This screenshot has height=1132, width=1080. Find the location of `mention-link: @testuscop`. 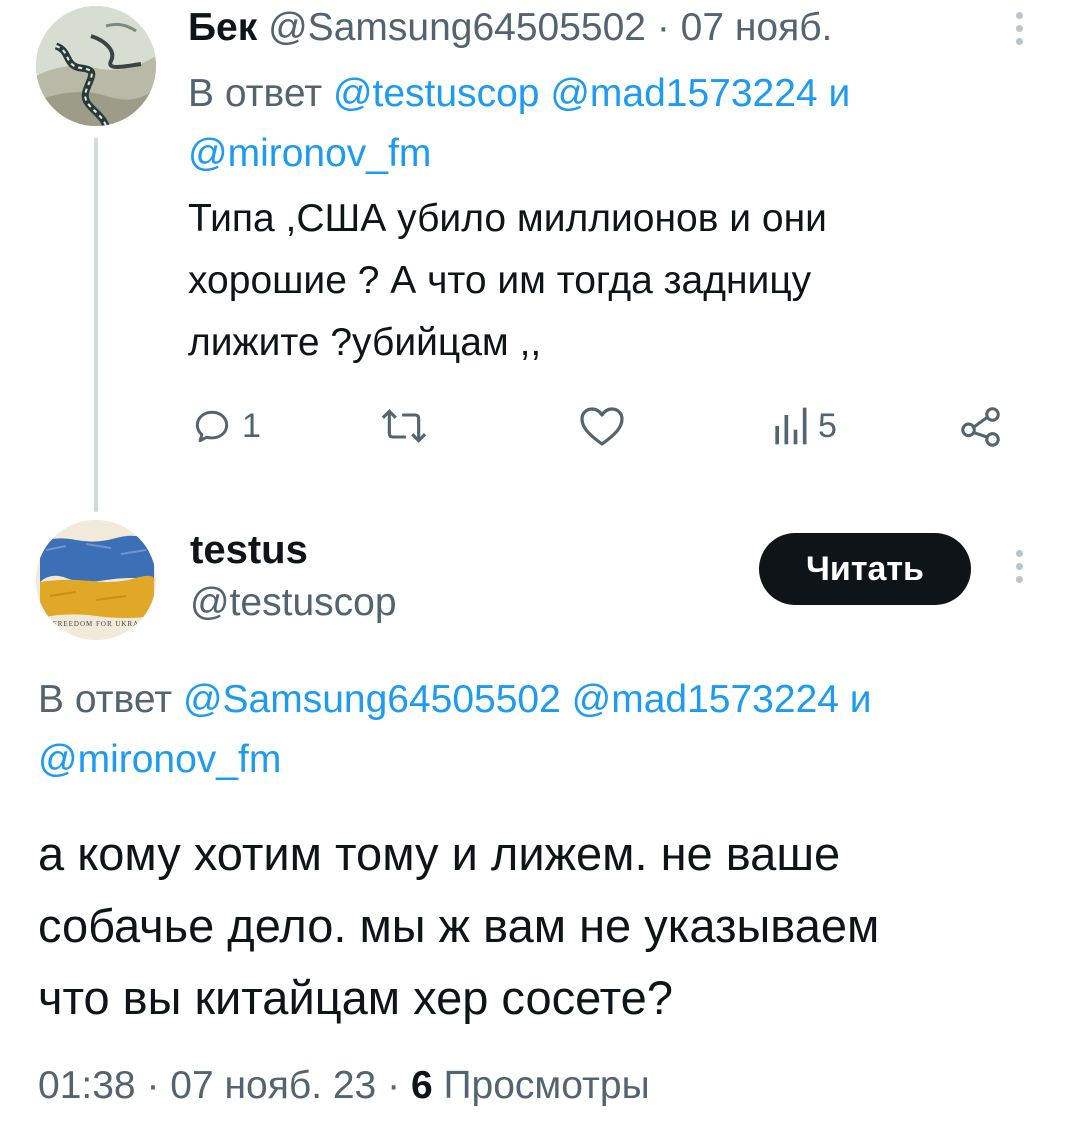

mention-link: @testuscop is located at coordinates (436, 93).